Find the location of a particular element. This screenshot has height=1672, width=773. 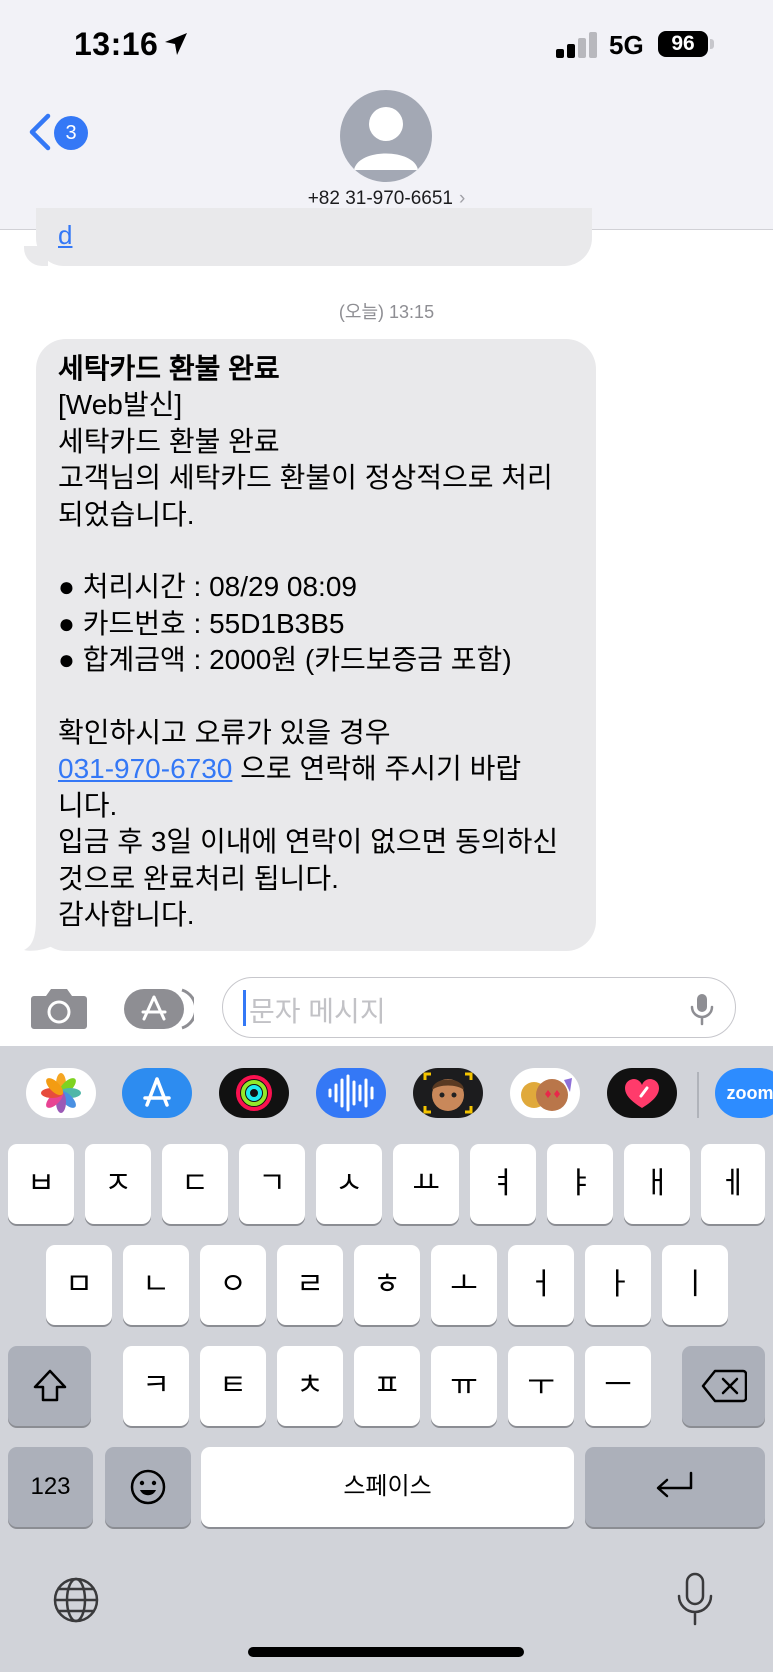

message-line: 되었습니다. is located at coordinates (126, 514).